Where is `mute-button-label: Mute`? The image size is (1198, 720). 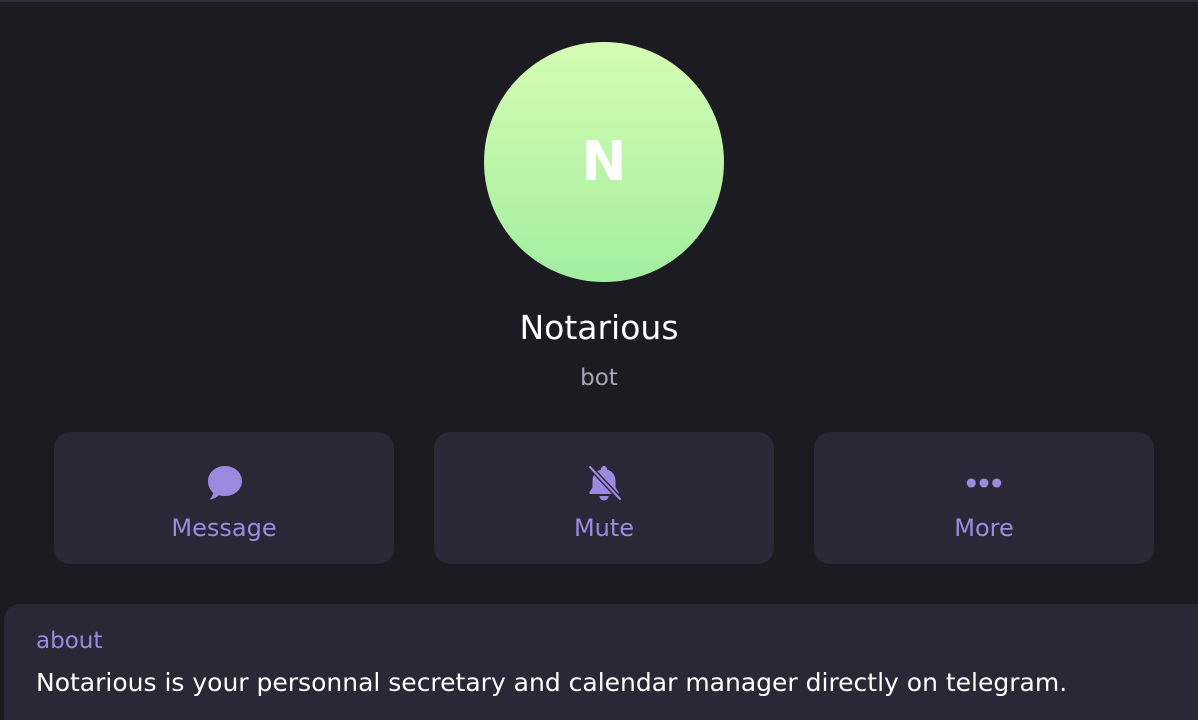 mute-button-label: Mute is located at coordinates (604, 528).